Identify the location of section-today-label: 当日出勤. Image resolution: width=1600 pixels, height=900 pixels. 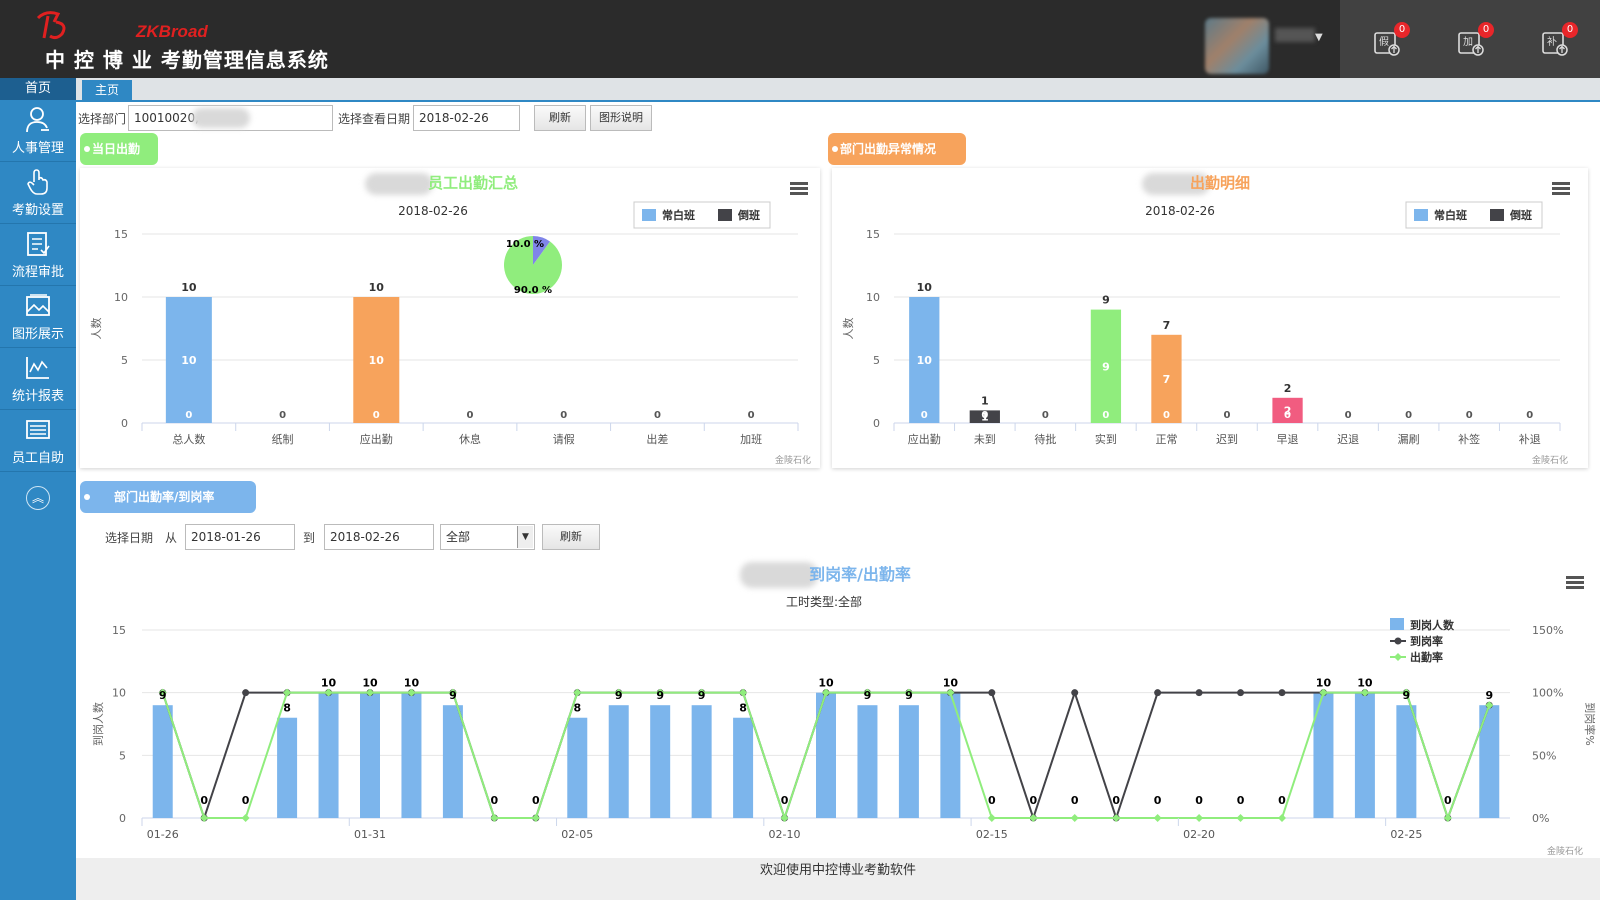
(116, 149).